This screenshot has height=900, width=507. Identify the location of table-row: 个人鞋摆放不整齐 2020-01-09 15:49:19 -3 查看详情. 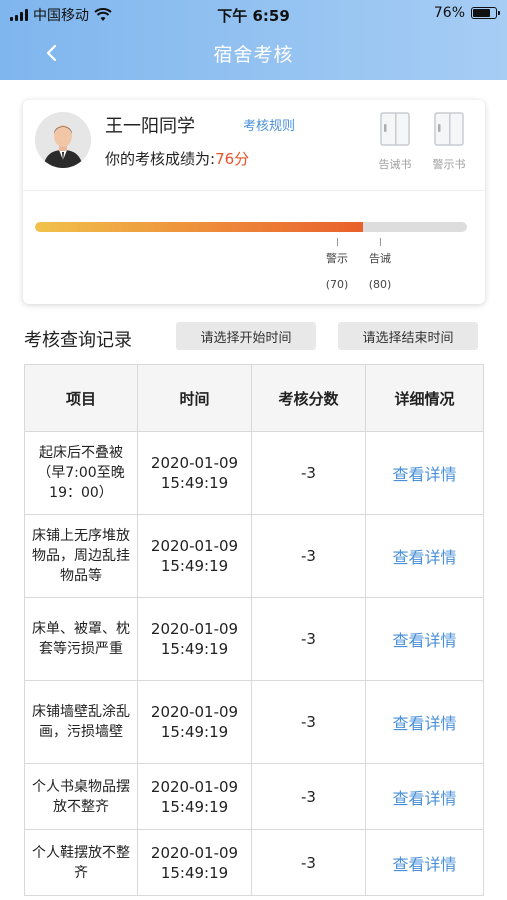
(254, 862).